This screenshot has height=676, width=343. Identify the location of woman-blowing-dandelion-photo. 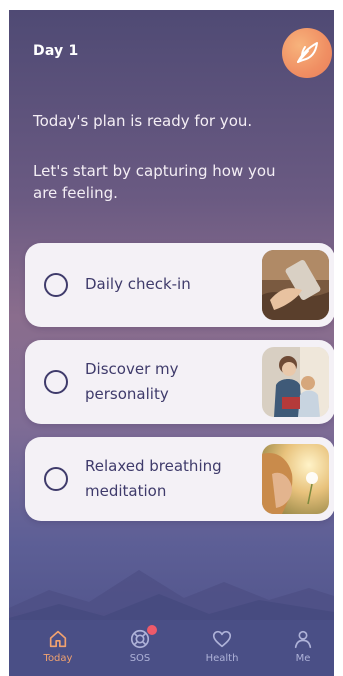
(295, 479).